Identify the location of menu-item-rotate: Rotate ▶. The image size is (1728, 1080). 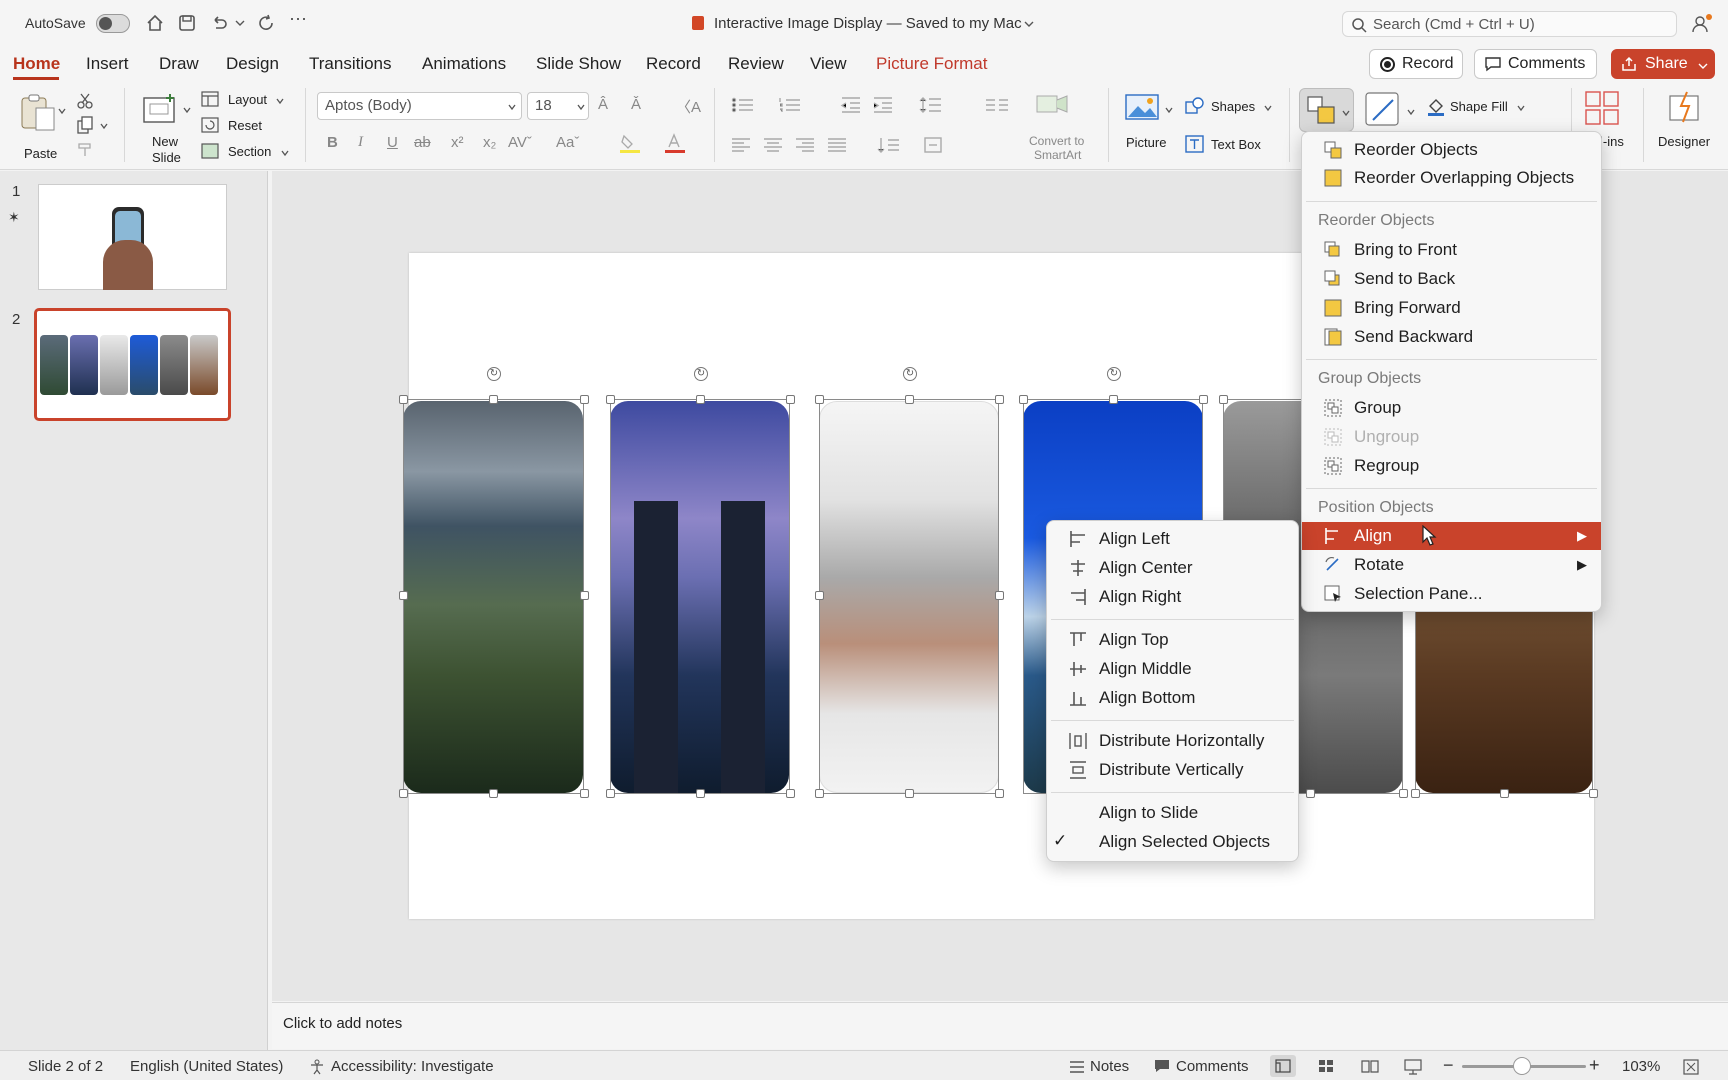
(1451, 565).